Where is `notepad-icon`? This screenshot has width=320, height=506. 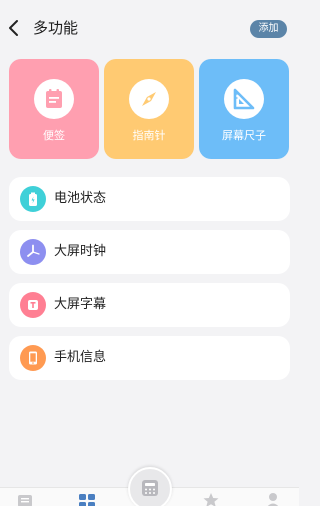
notepad-icon is located at coordinates (54, 98).